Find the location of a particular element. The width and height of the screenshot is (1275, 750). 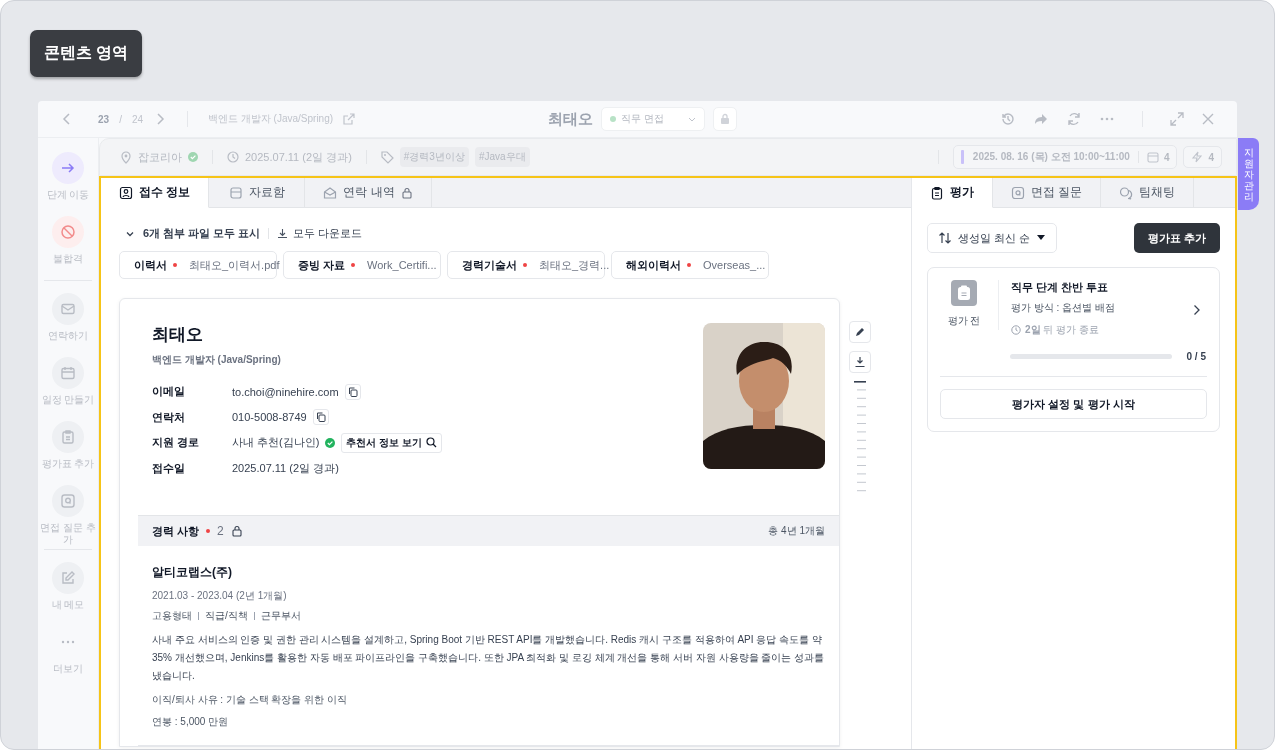

sort-icon is located at coordinates (945, 238).